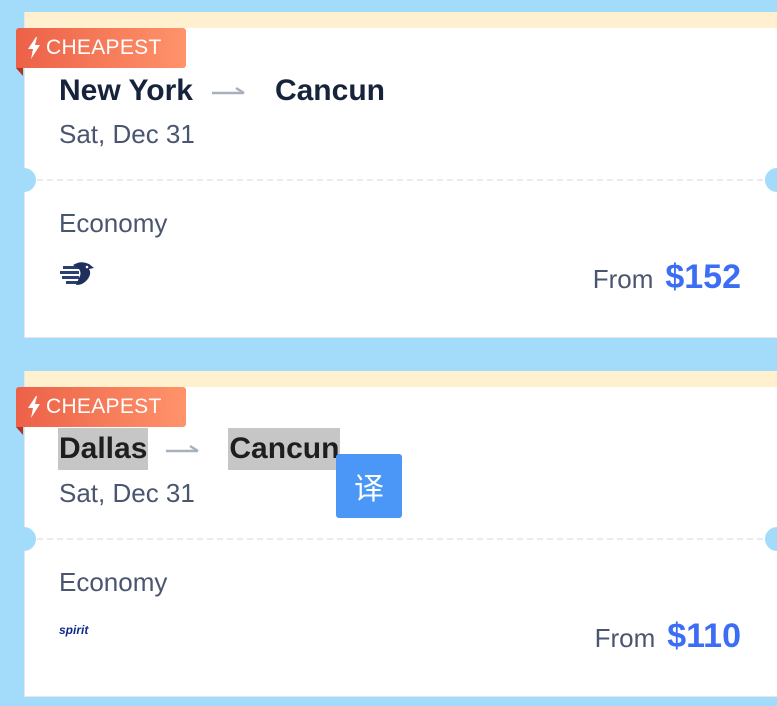 The width and height of the screenshot is (777, 706). I want to click on spirit-logo-icon: spirit, so click(81, 631).